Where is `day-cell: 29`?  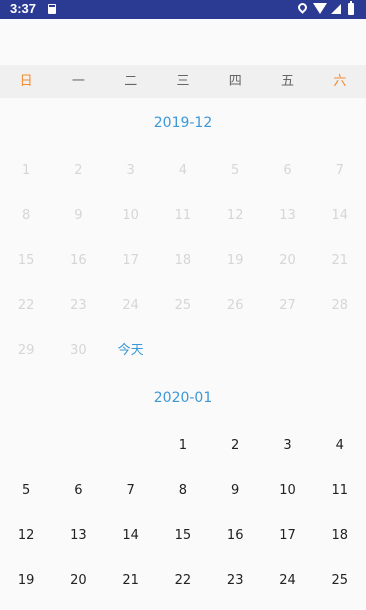 day-cell: 29 is located at coordinates (26, 350).